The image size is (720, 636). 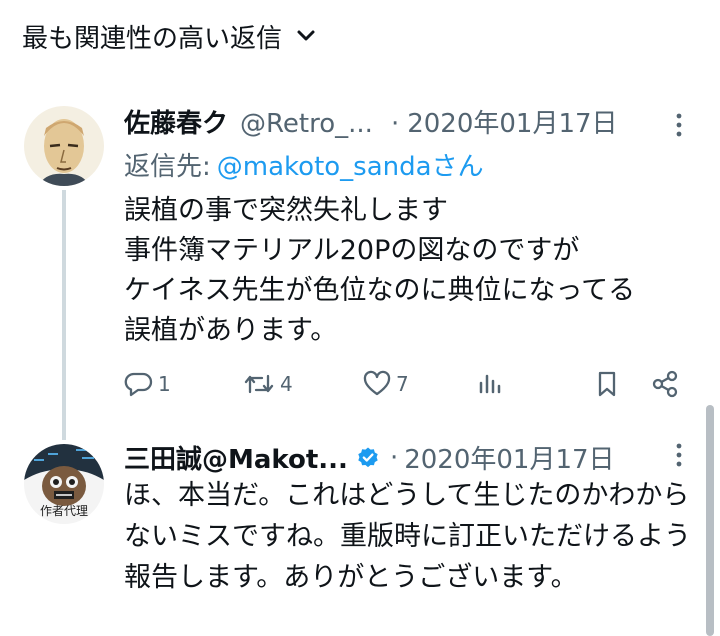 I want to click on author-name: 佐藤春ク, so click(x=176, y=121).